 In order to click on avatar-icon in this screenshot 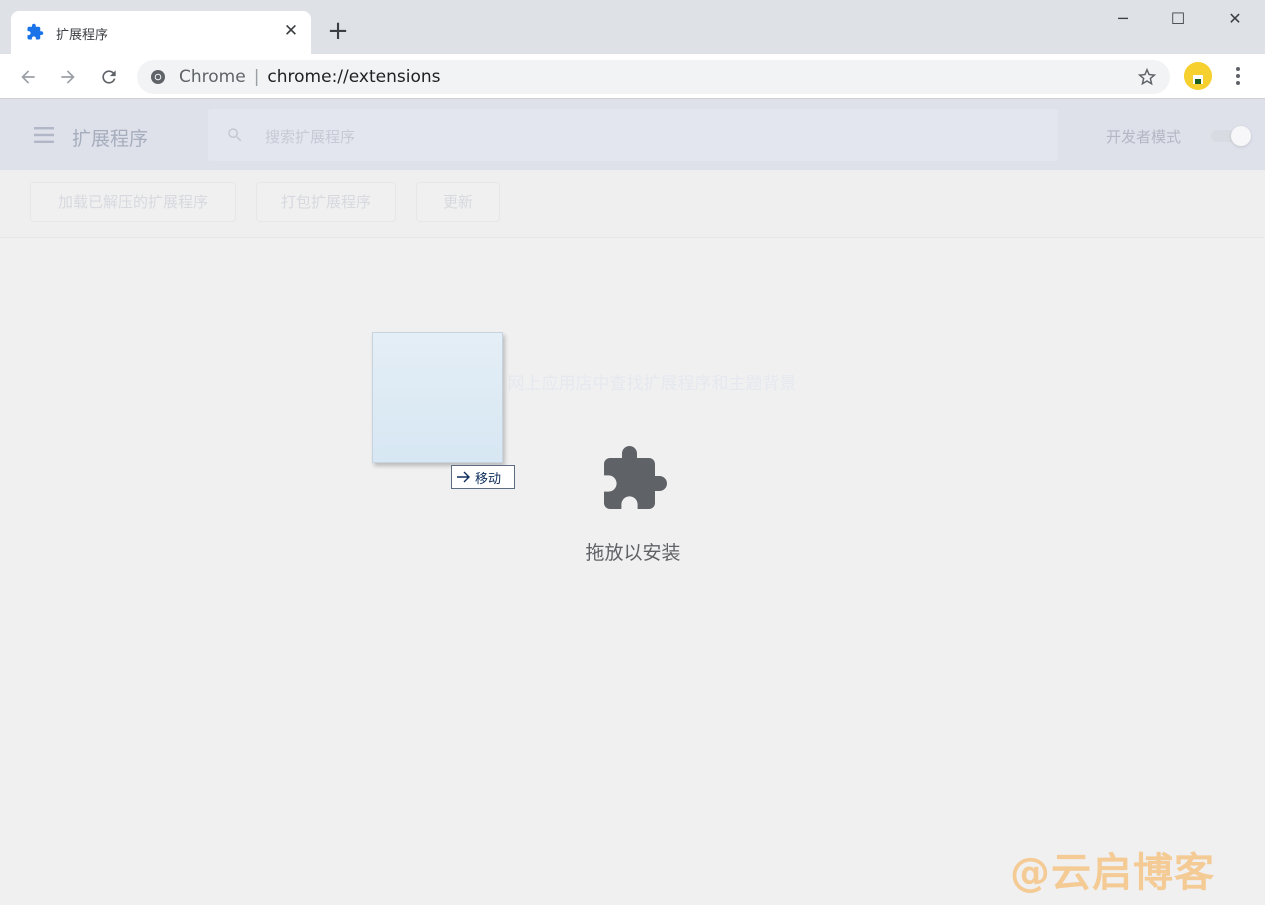, I will do `click(1198, 76)`.